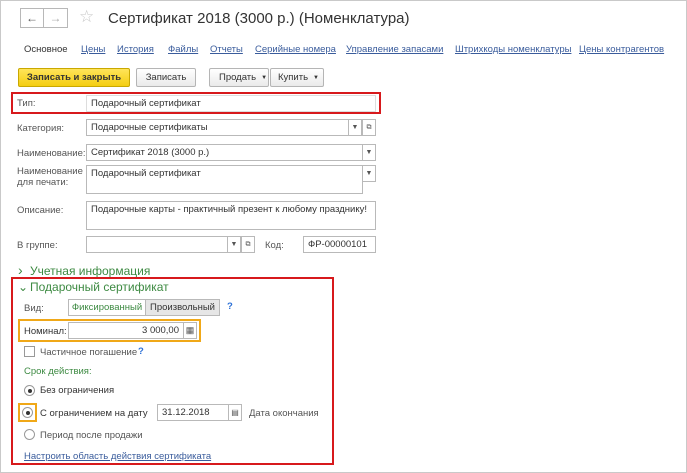 The height and width of the screenshot is (473, 687). Describe the element at coordinates (226, 49) in the screenshot. I see `tab-reports: Отчеты` at that location.